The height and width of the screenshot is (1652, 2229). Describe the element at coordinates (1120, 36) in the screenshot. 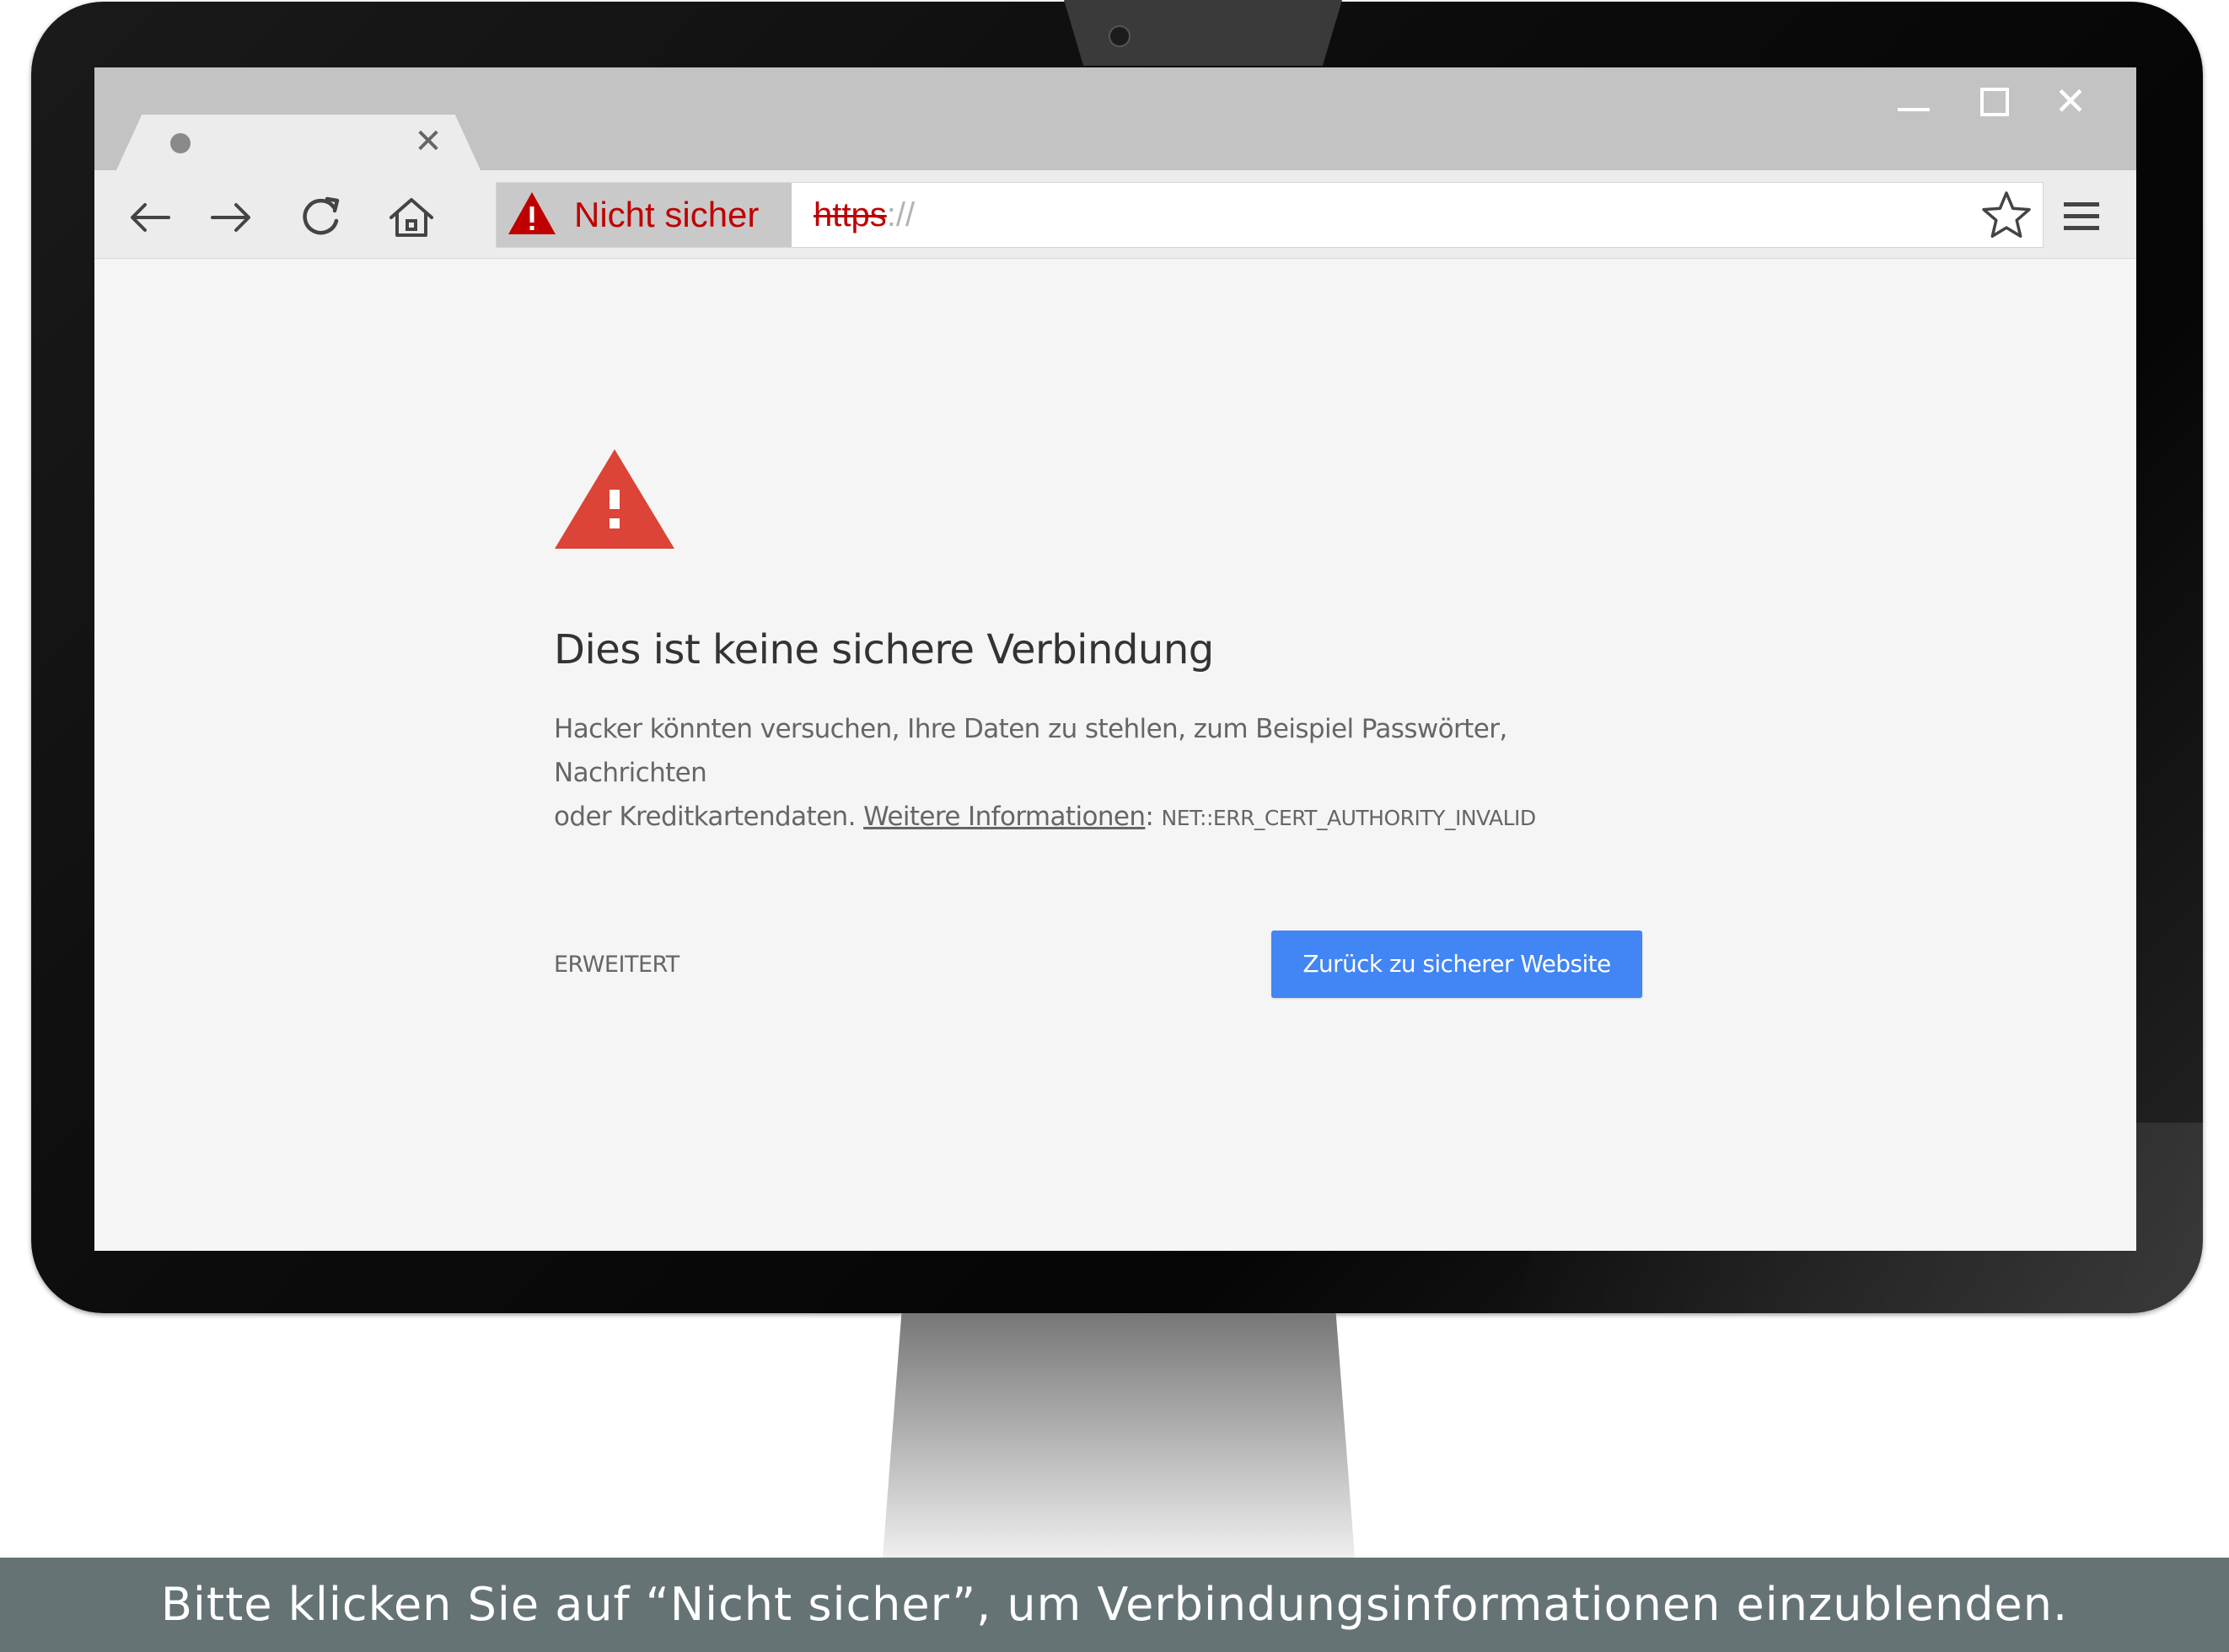

I see `webcam-icon` at that location.